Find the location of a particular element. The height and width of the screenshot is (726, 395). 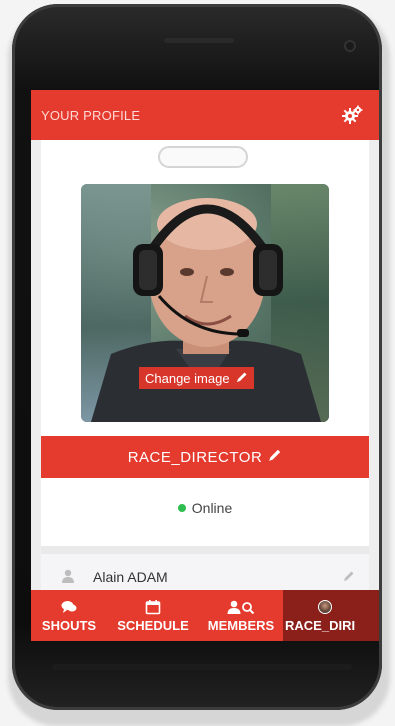

bottom-navigation: SHOUTS SCHEDULE MEMBERS RACE_DIRI is located at coordinates (205, 615).